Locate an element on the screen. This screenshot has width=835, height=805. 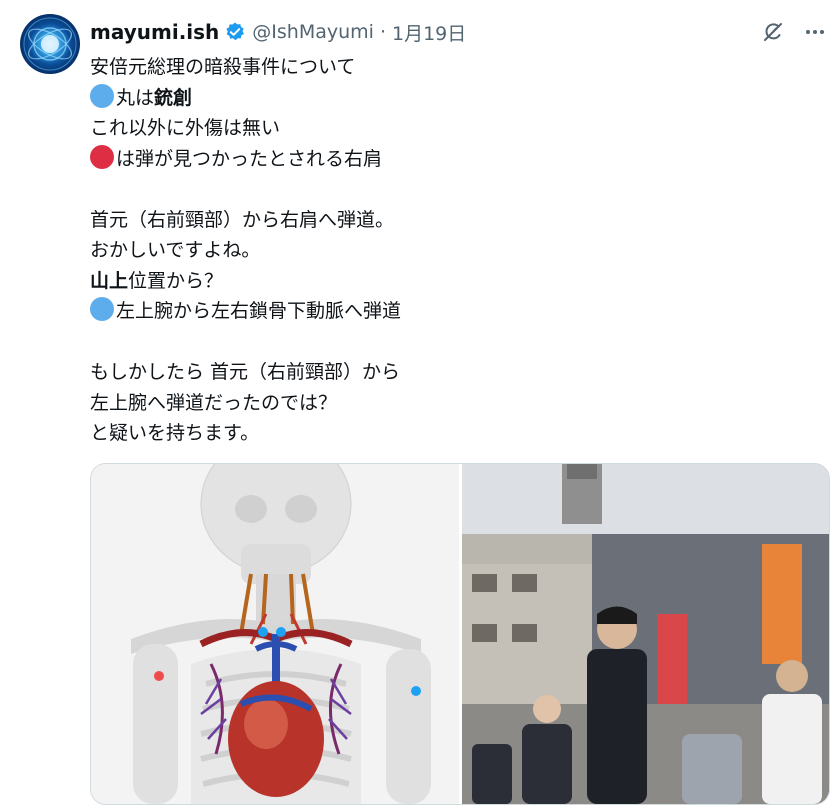
text-run: もしかしたら 首元（右前頸部）から is located at coordinates (245, 372).